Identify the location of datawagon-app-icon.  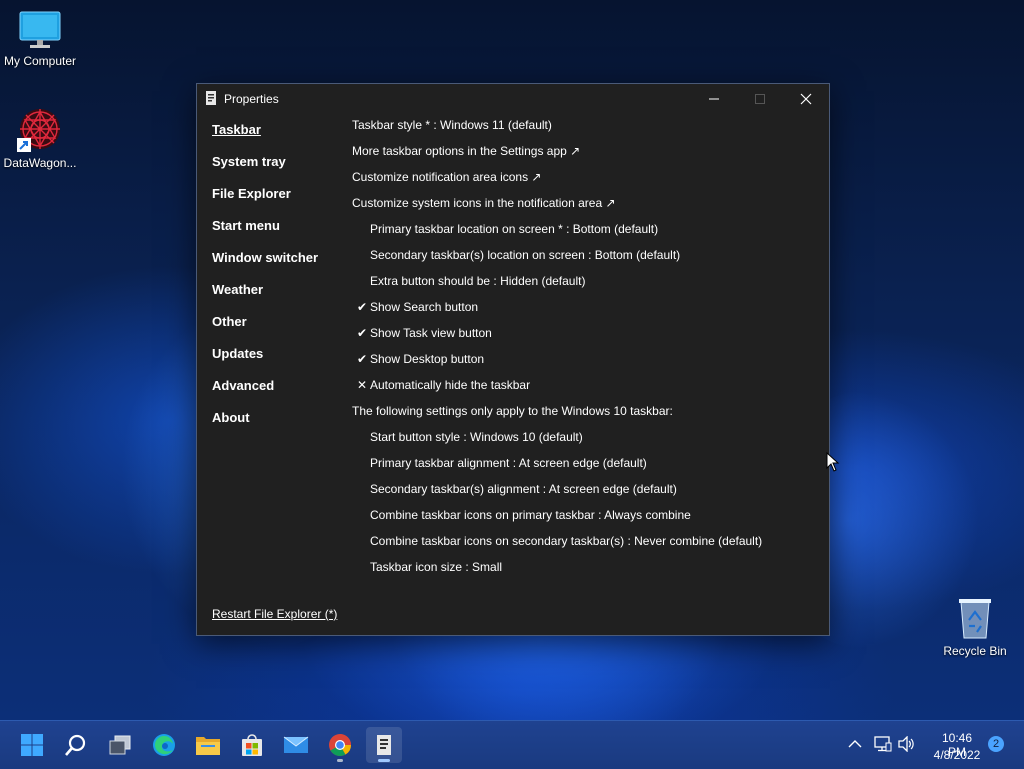
(38, 130).